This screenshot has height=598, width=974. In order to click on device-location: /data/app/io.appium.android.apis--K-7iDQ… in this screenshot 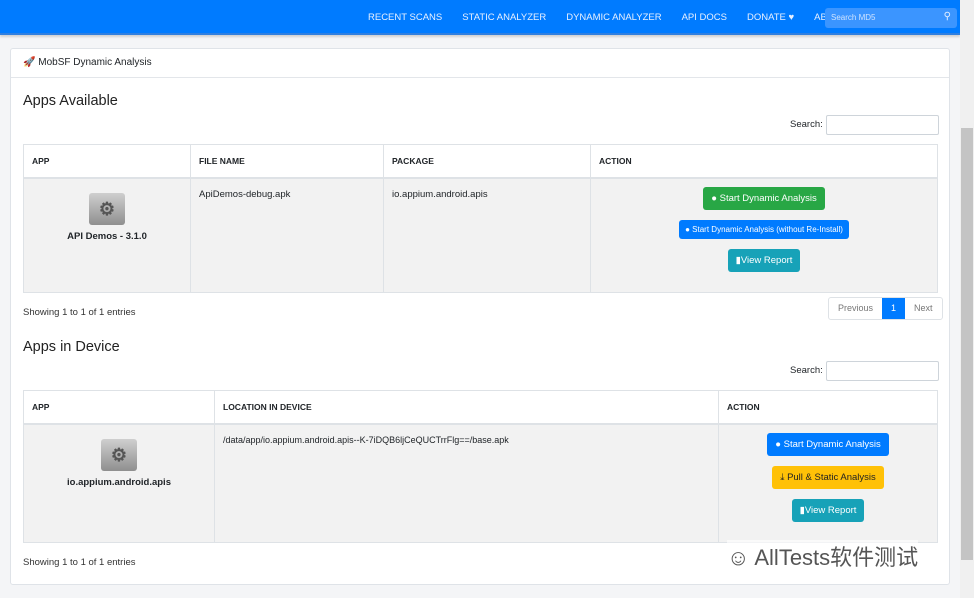, I will do `click(466, 483)`.